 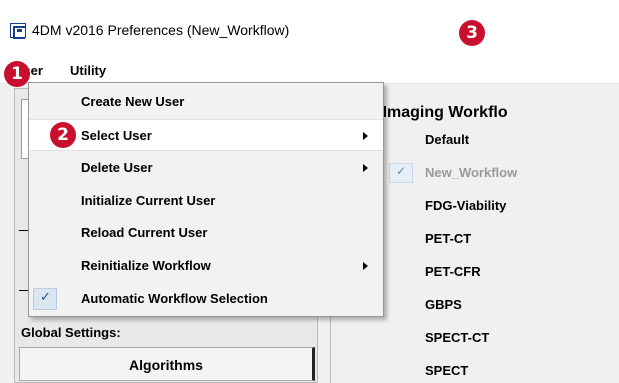 I want to click on callout-badge-2: 2, so click(x=63, y=135).